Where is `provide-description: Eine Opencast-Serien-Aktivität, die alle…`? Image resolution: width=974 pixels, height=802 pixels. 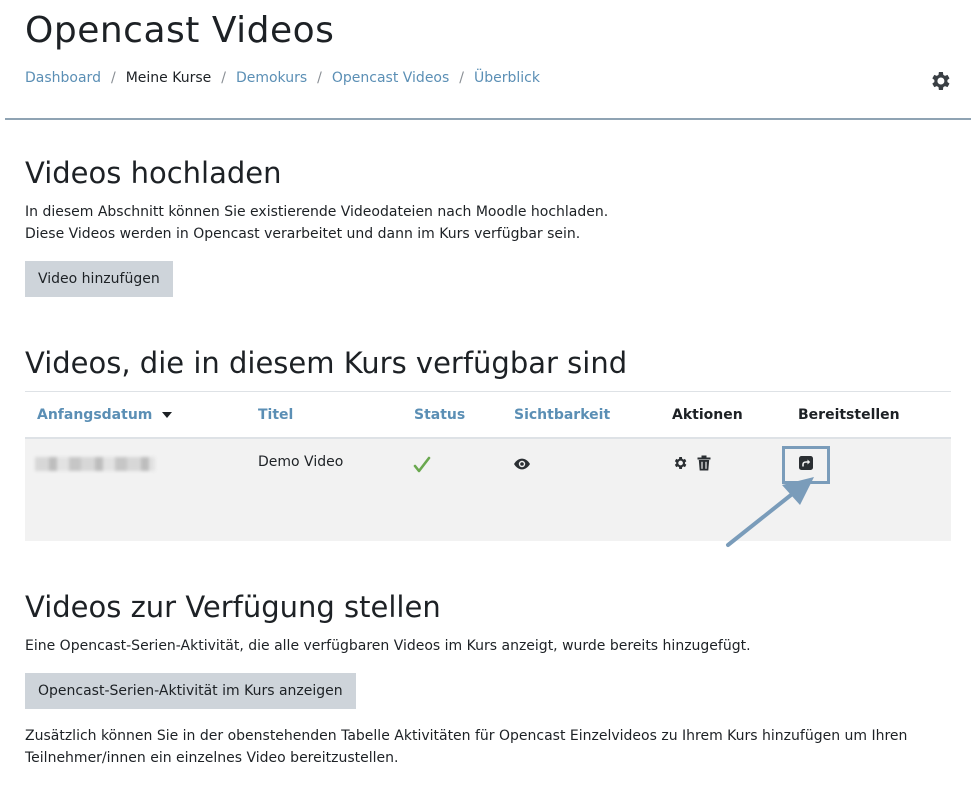 provide-description: Eine Opencast-Serien-Aktivität, die alle… is located at coordinates (388, 646).